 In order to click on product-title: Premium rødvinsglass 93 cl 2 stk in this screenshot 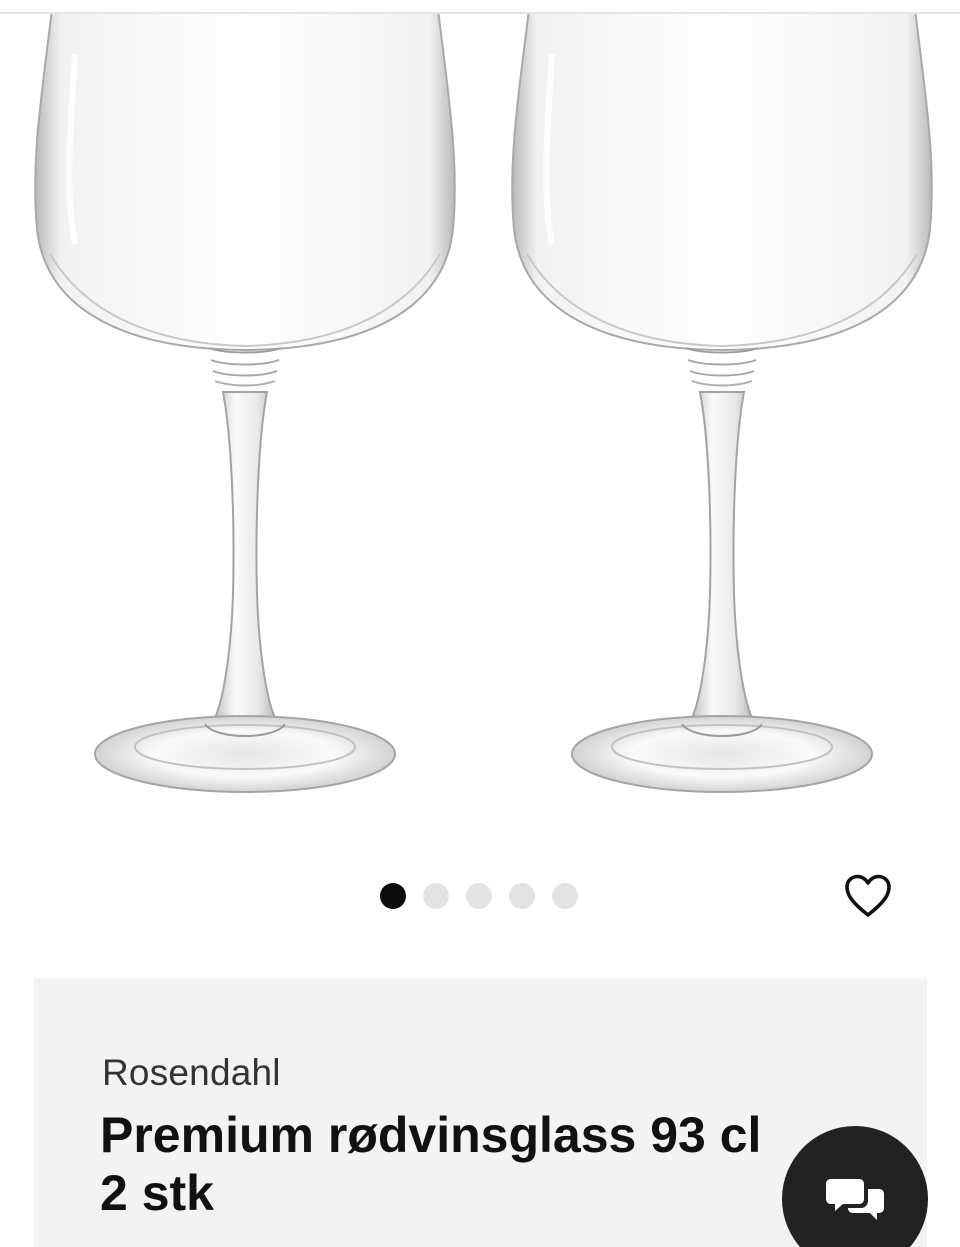, I will do `click(431, 1164)`.